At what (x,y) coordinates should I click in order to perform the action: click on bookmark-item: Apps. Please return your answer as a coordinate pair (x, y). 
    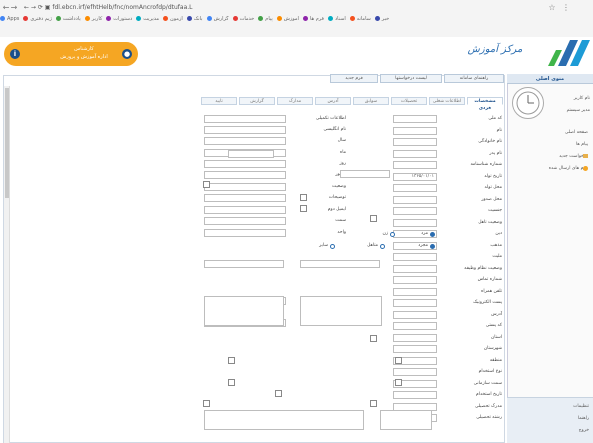
    Looking at the image, I should click on (9, 19).